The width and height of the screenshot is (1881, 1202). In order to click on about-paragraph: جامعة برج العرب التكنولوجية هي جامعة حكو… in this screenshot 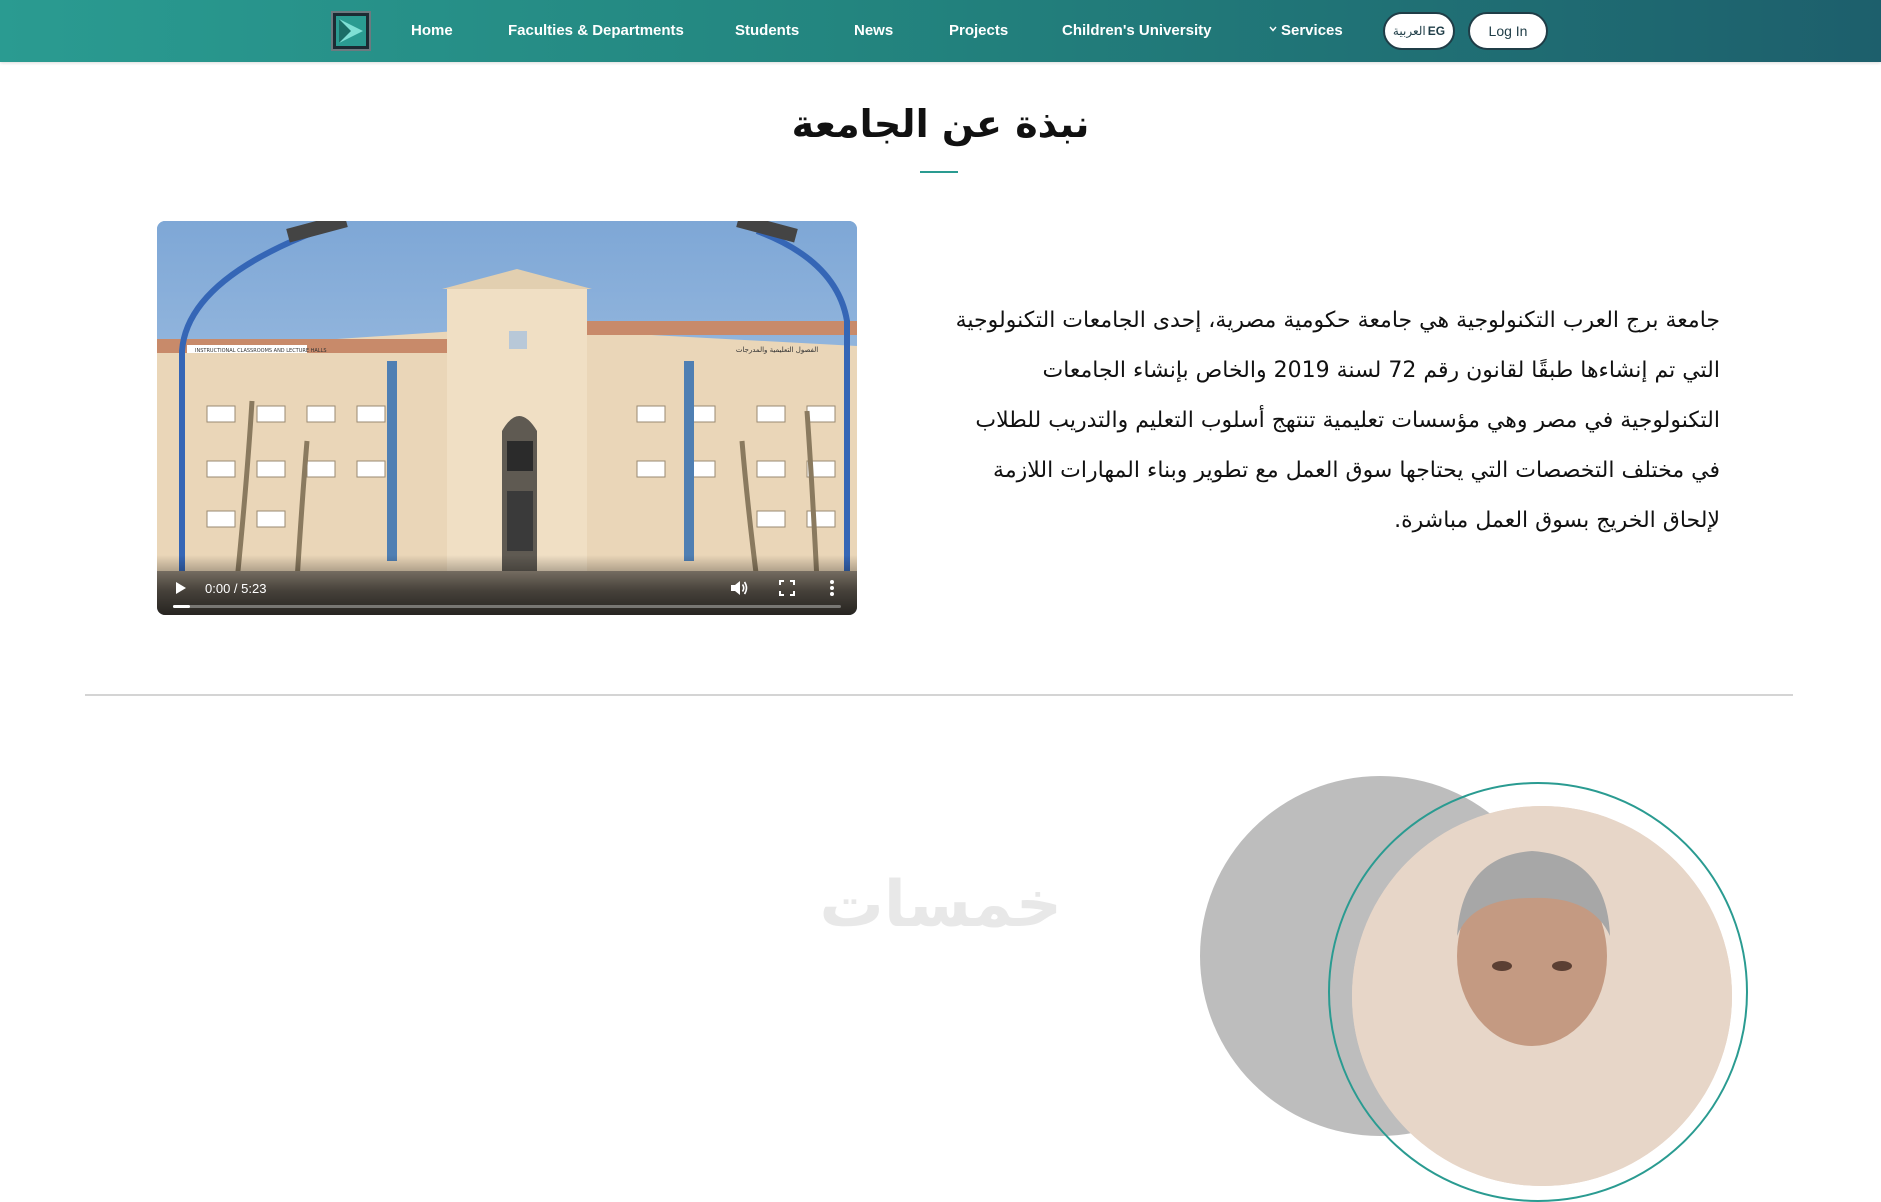, I will do `click(1337, 420)`.